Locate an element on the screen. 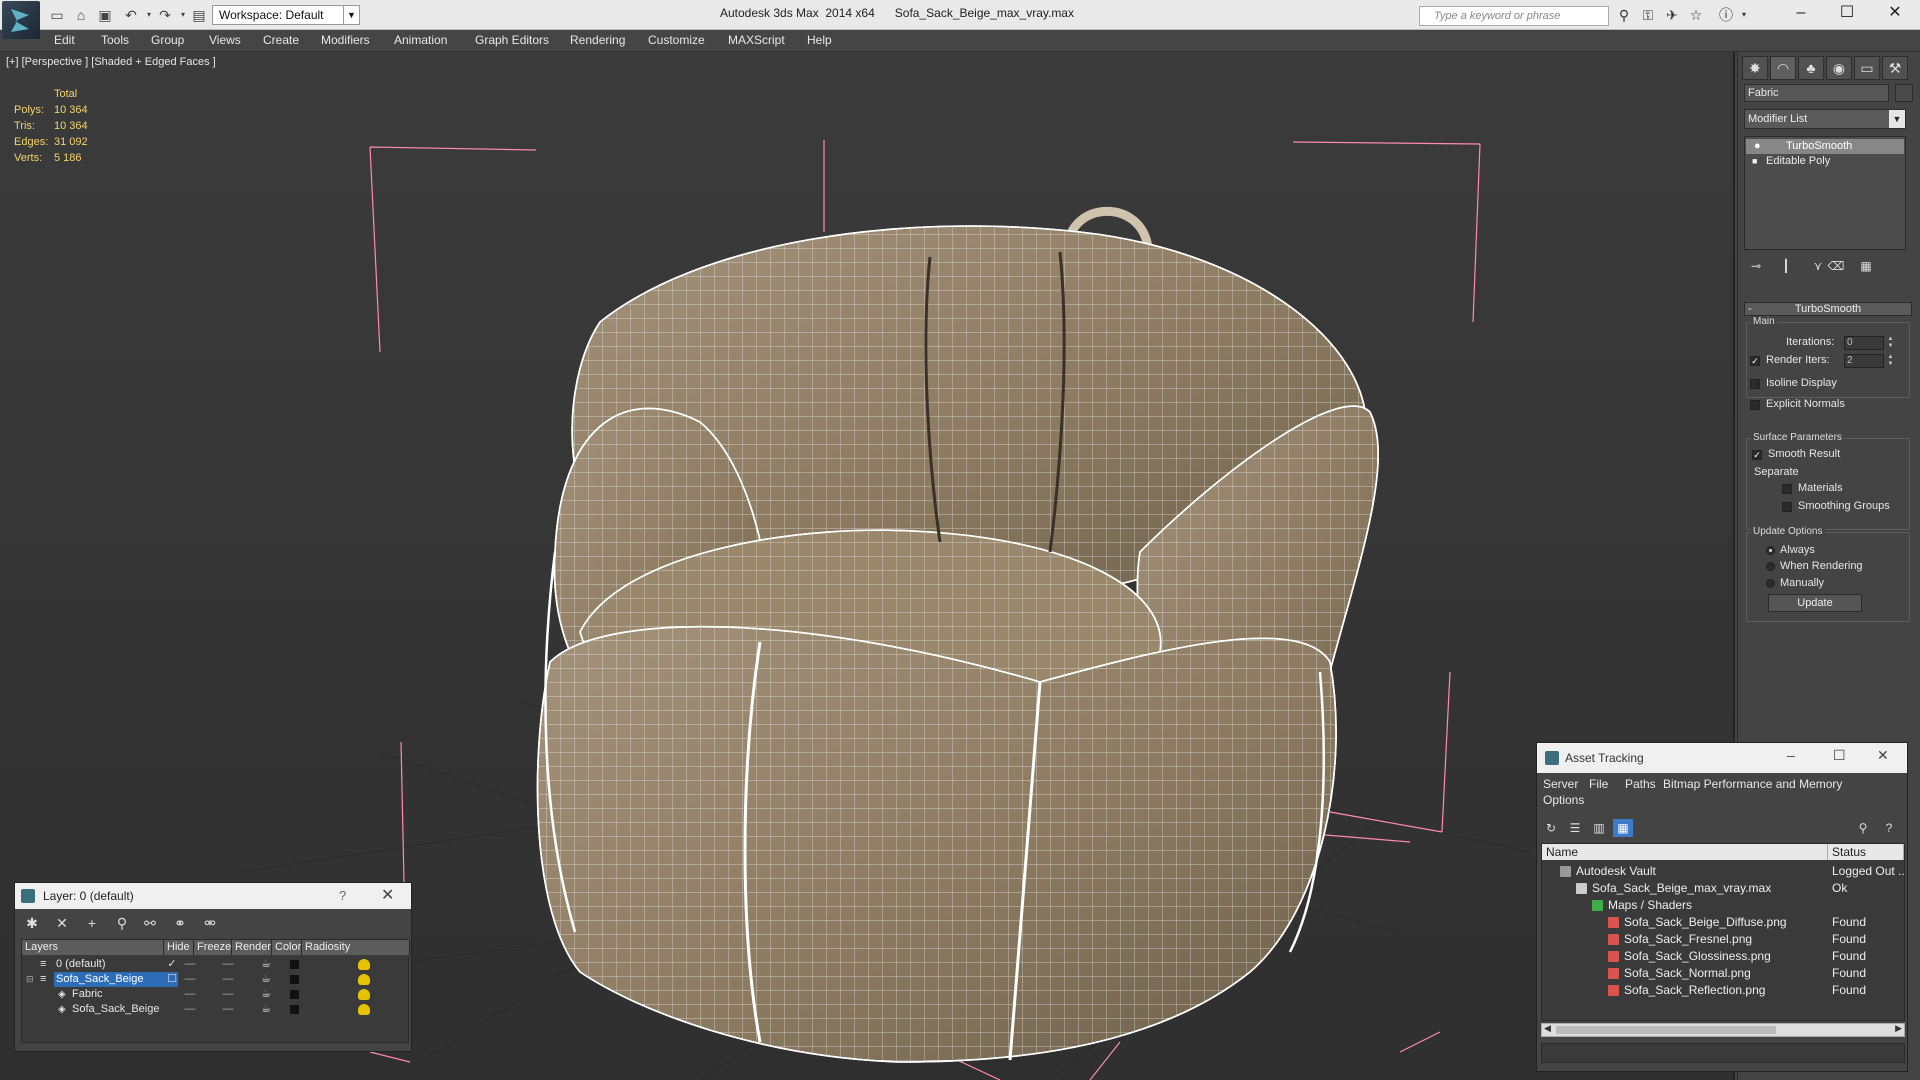 This screenshot has width=1920, height=1080. select-layer-icon: ⚯ is located at coordinates (150, 923).